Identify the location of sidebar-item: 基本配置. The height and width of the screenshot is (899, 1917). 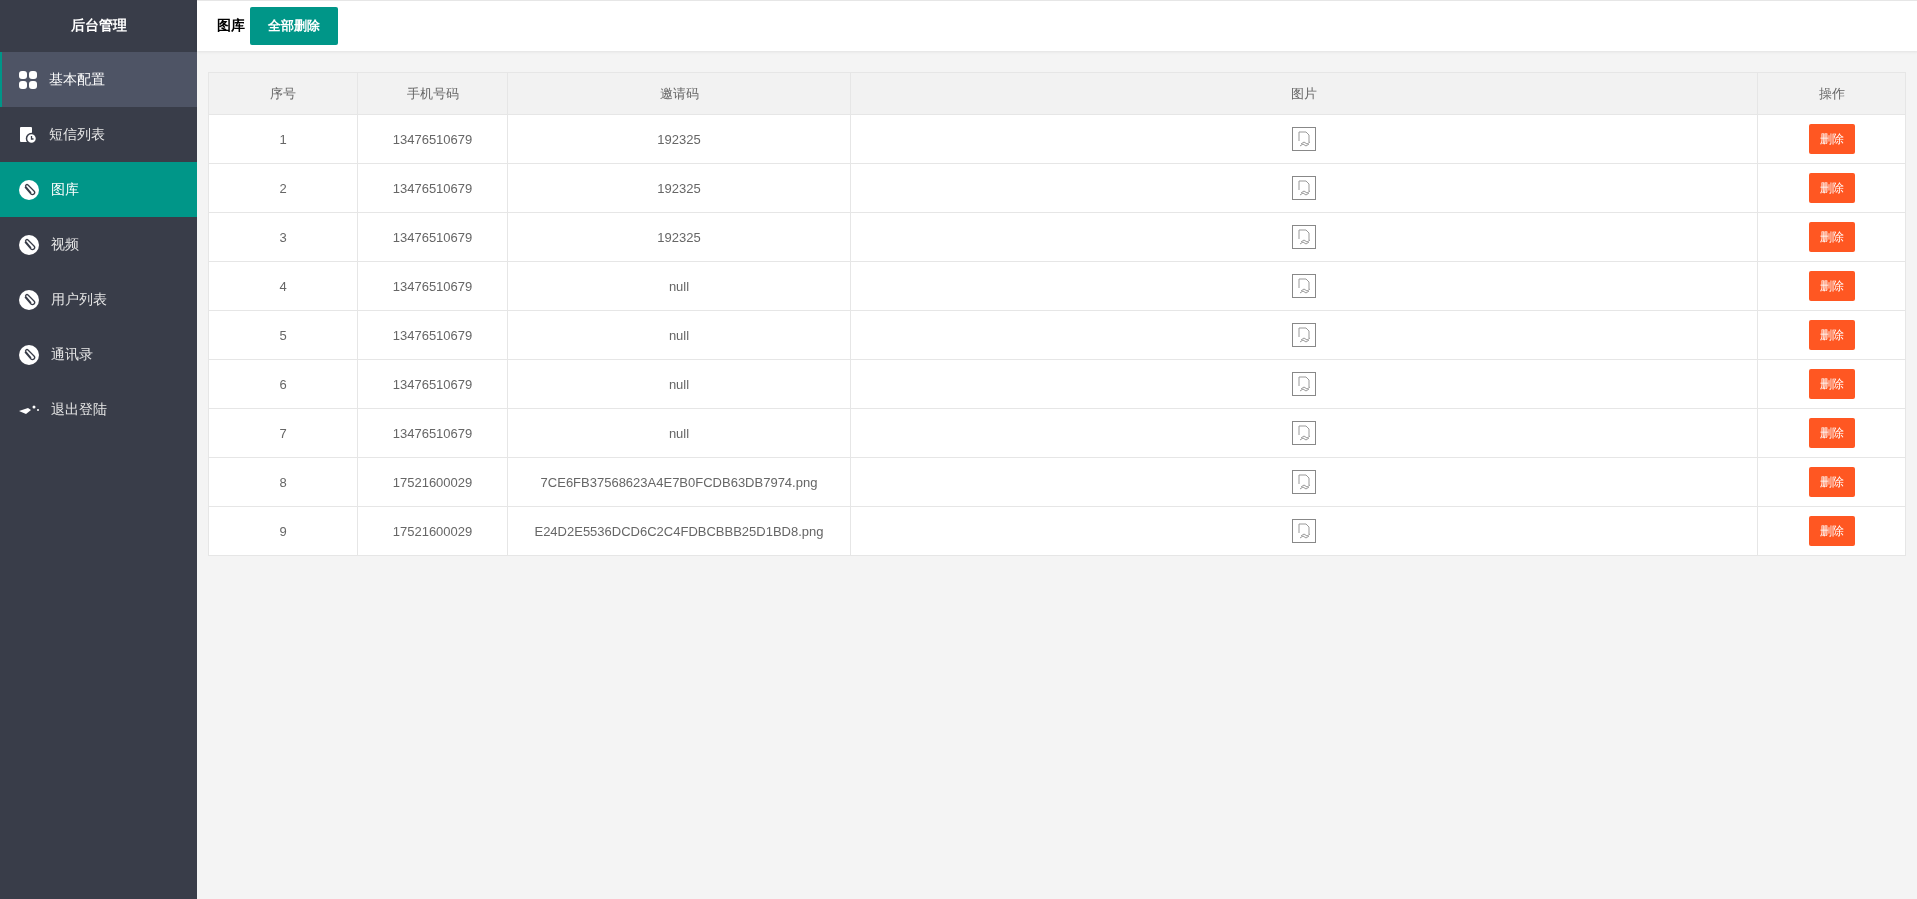
(98, 79).